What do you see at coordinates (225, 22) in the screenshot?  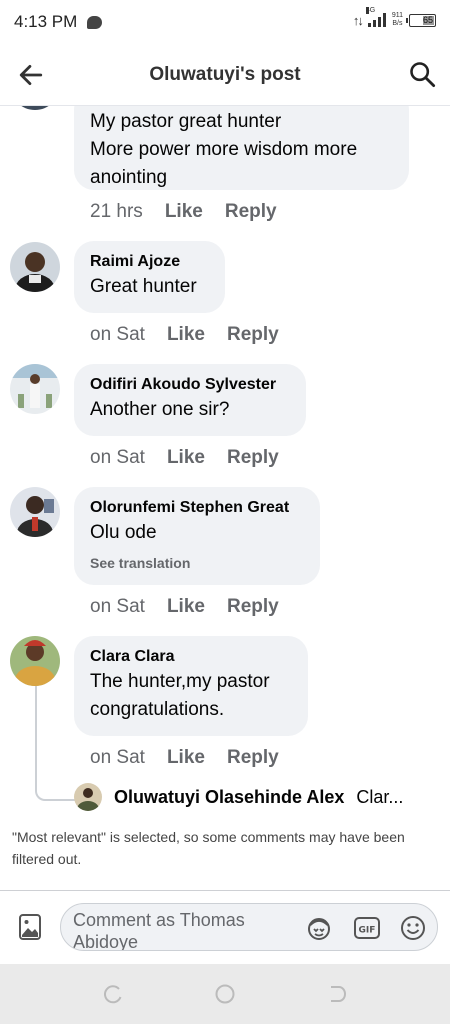 I see `status-bar: 4:13 PM ↑↓ 4G 911 B/s 65` at bounding box center [225, 22].